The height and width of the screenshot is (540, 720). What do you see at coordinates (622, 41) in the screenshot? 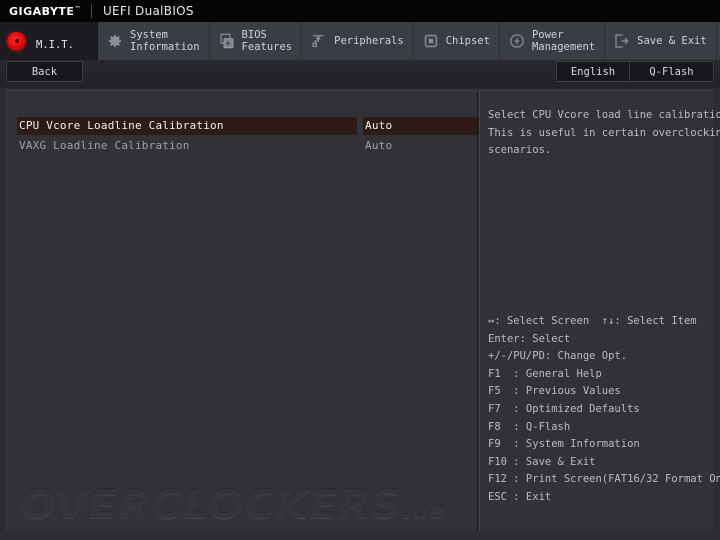
I see `exit-door-icon` at bounding box center [622, 41].